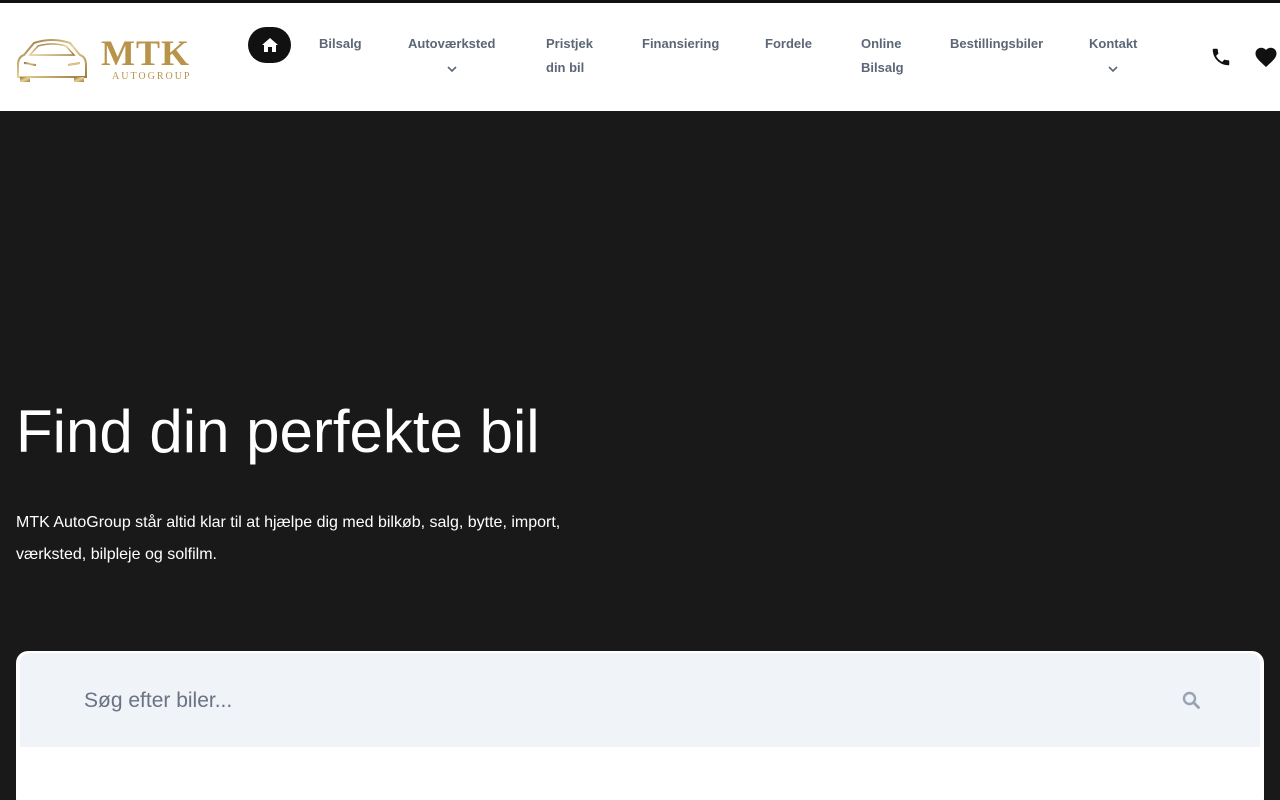 This screenshot has height=800, width=1280. I want to click on search-bar, so click(640, 700).